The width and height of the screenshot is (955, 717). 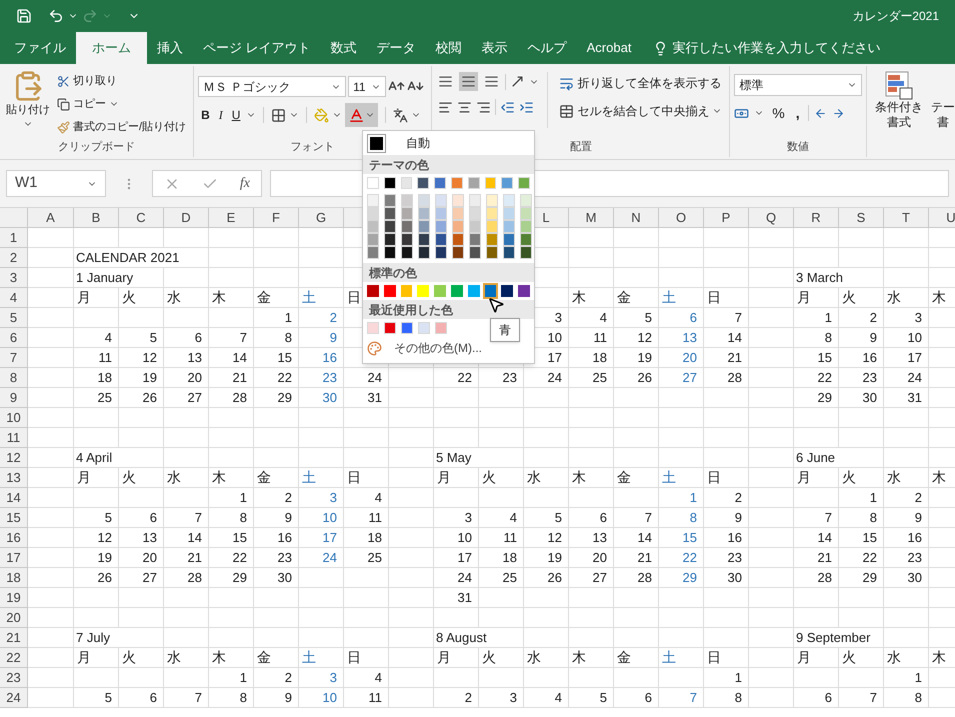 I want to click on percent-button: %, so click(x=778, y=113).